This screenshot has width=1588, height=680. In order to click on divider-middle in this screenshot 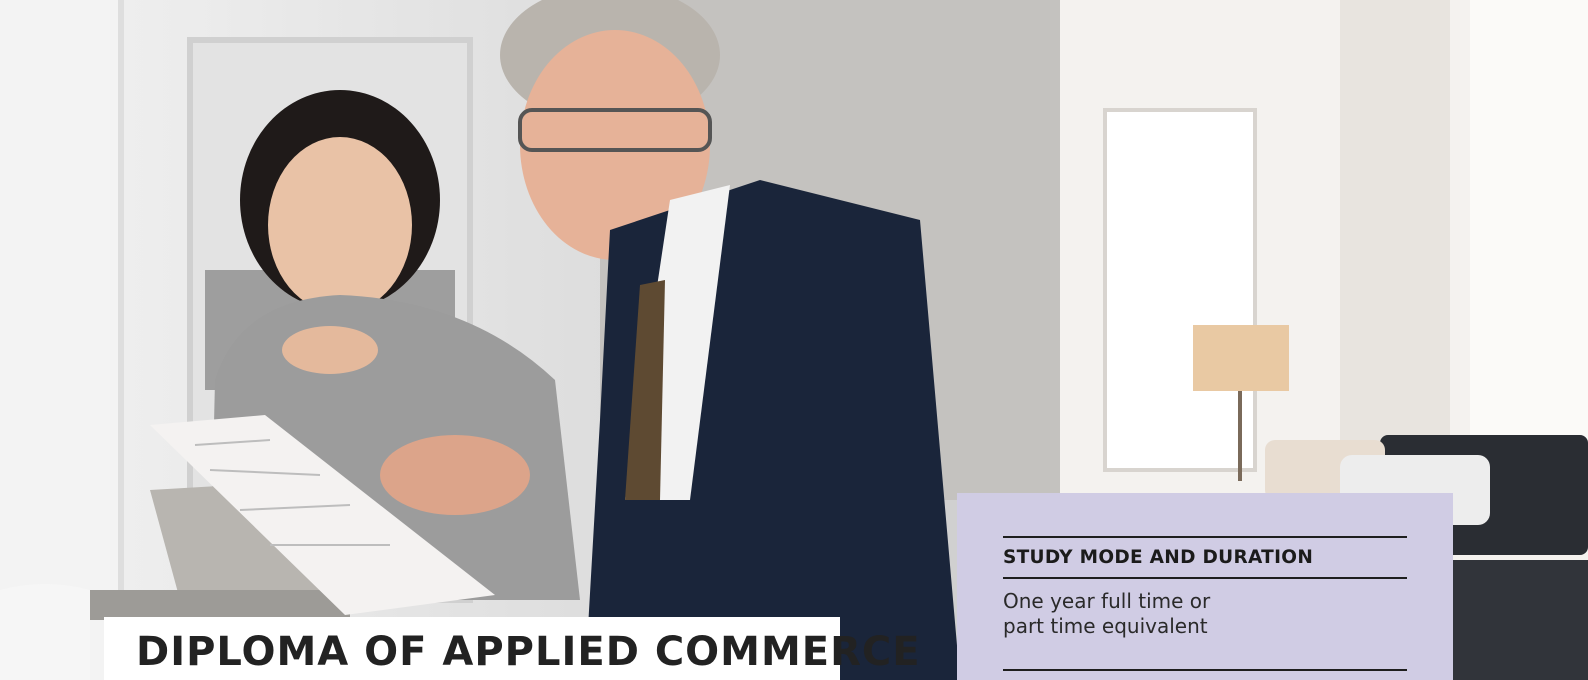, I will do `click(1205, 578)`.